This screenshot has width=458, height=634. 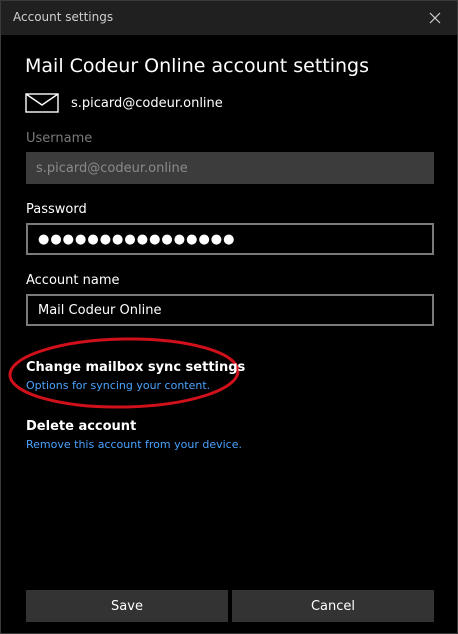 I want to click on username-label: Username, so click(x=59, y=138).